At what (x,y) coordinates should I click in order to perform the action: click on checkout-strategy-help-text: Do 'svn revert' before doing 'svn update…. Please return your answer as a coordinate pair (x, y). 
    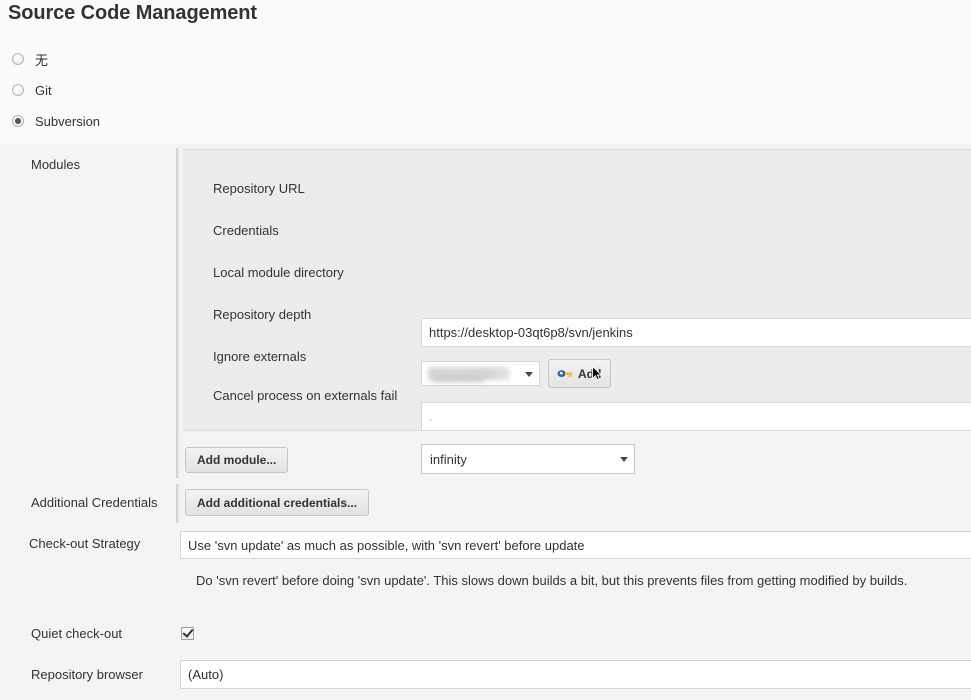
    Looking at the image, I should click on (552, 580).